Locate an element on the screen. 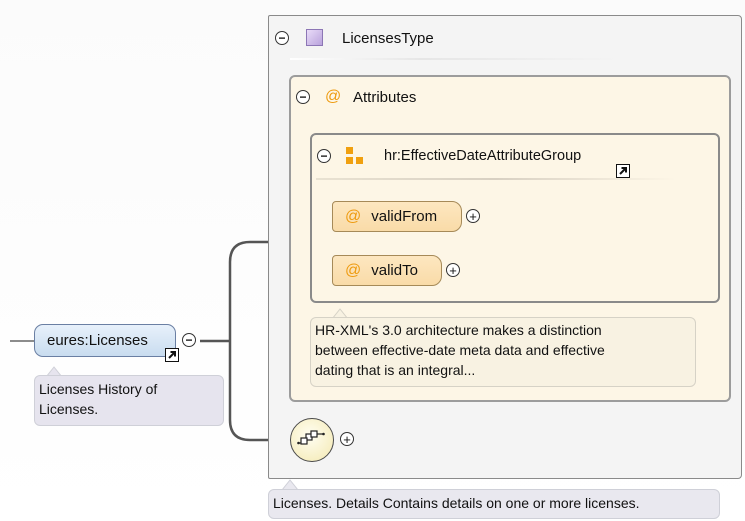 This screenshot has width=745, height=521. attribute-name: validTo is located at coordinates (394, 270).